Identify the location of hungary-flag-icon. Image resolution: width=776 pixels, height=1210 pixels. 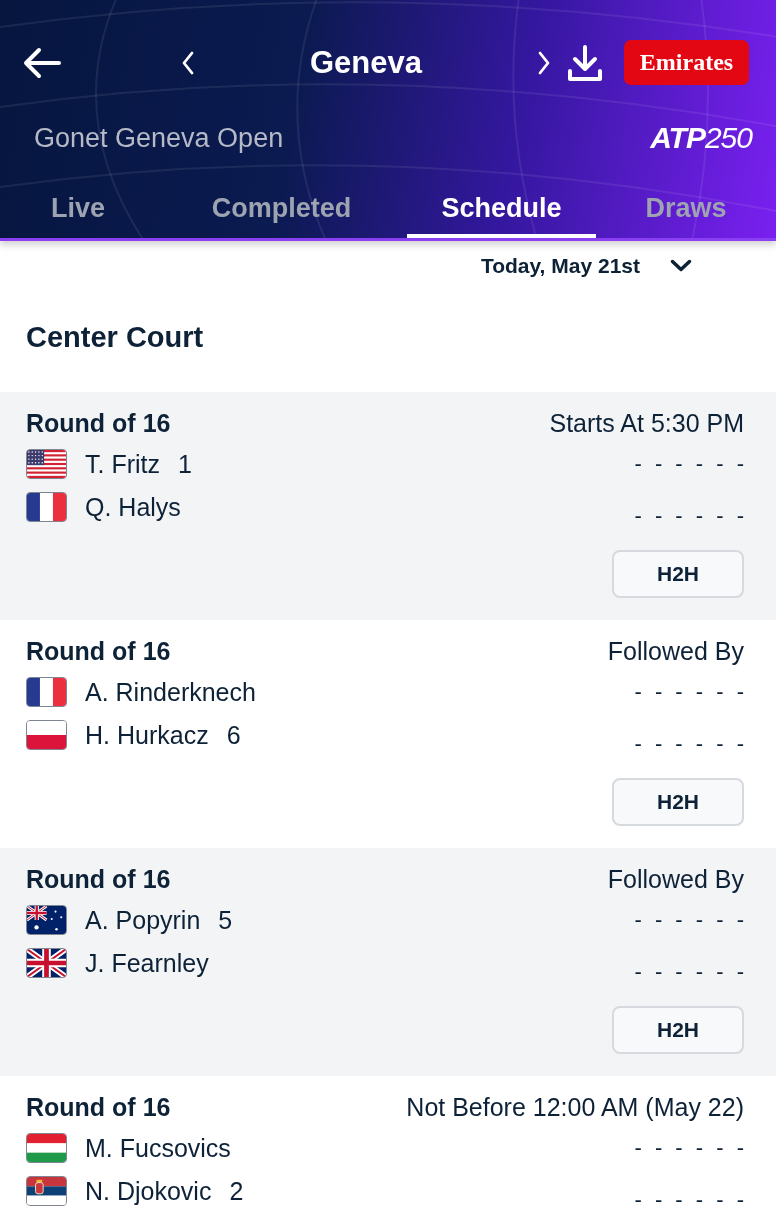
(46, 1148).